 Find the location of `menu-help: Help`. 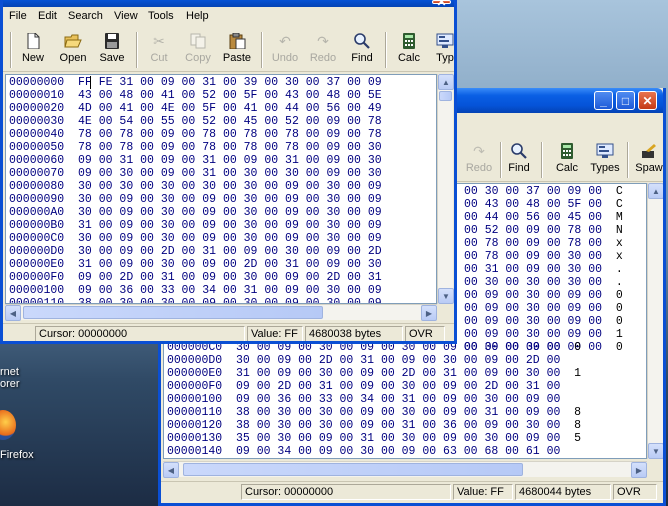

menu-help: Help is located at coordinates (197, 16).